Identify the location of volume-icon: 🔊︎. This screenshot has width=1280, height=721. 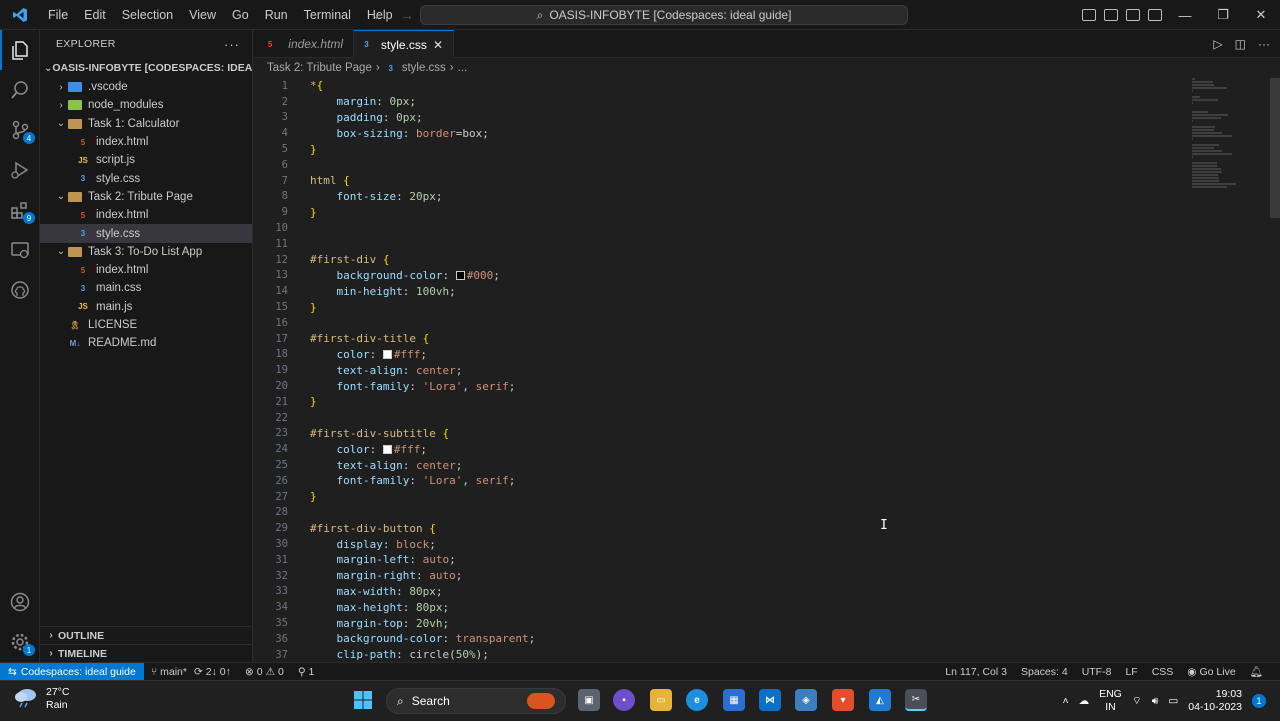
(1155, 701).